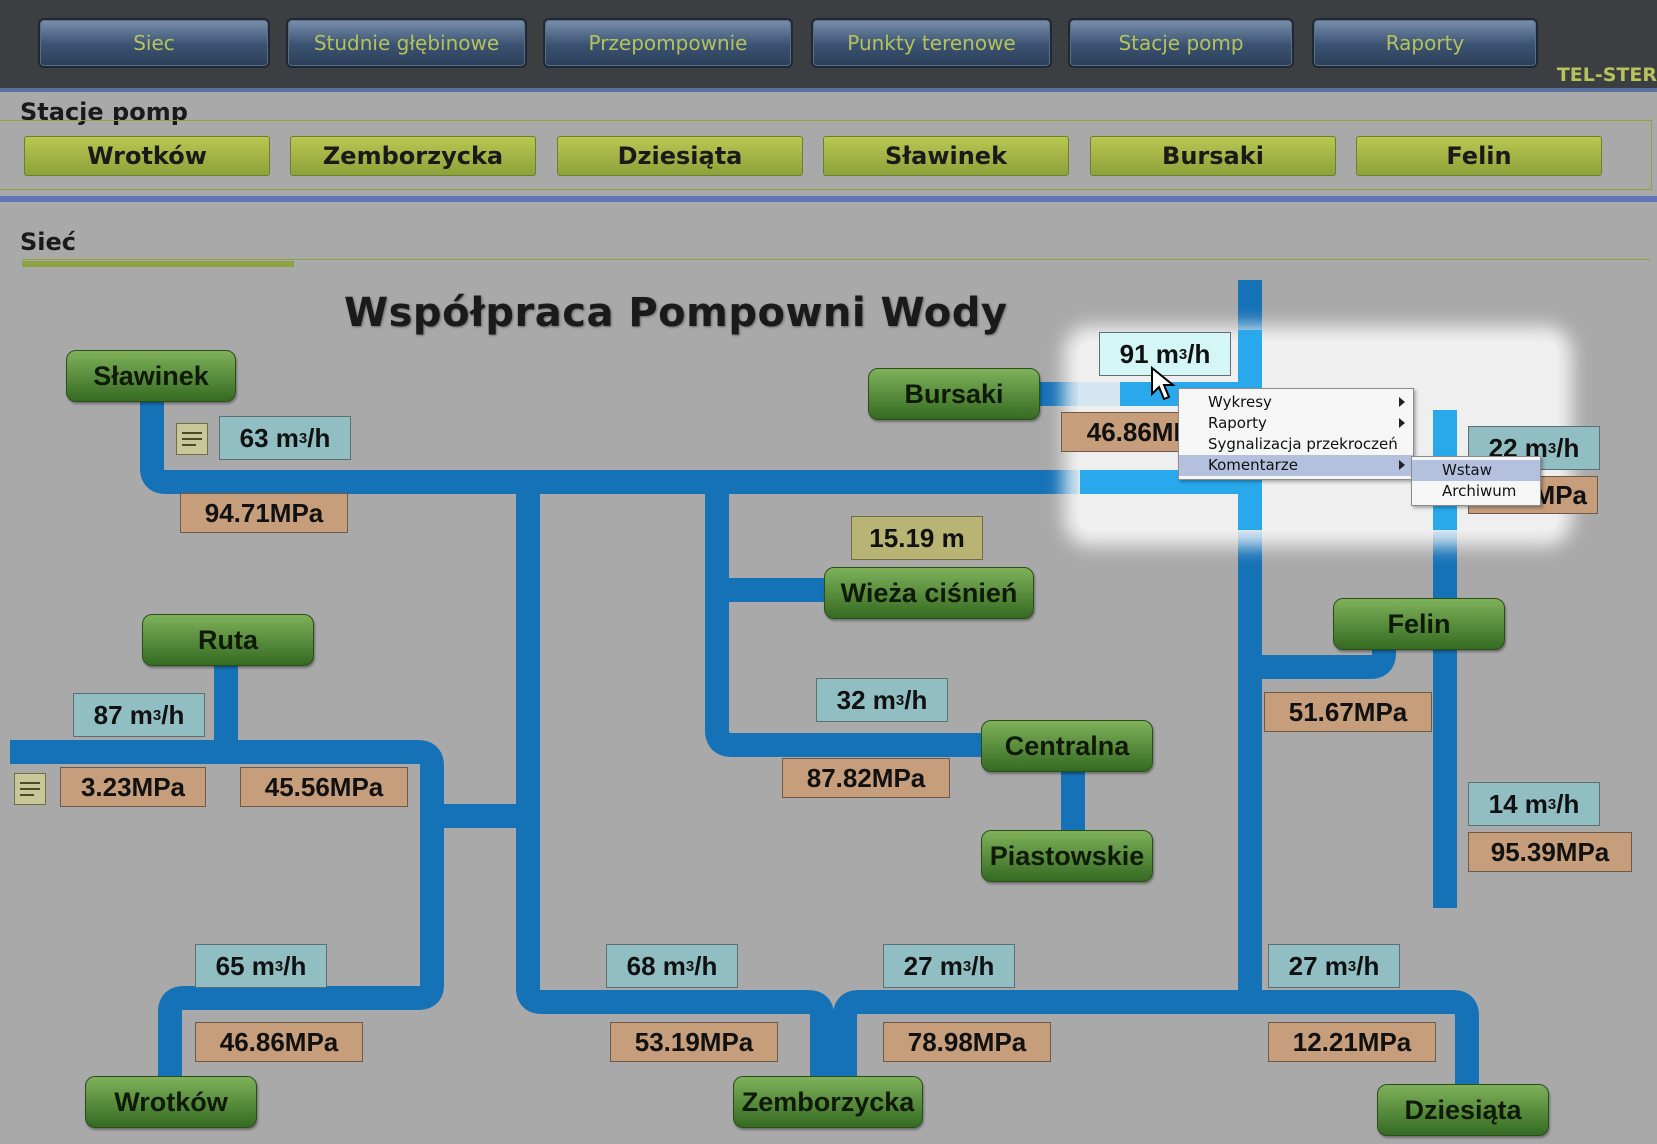 This screenshot has width=1657, height=1144. I want to click on menu-item-sygnalizacja: Sygnalizacja przekroczeń, so click(1296, 444).